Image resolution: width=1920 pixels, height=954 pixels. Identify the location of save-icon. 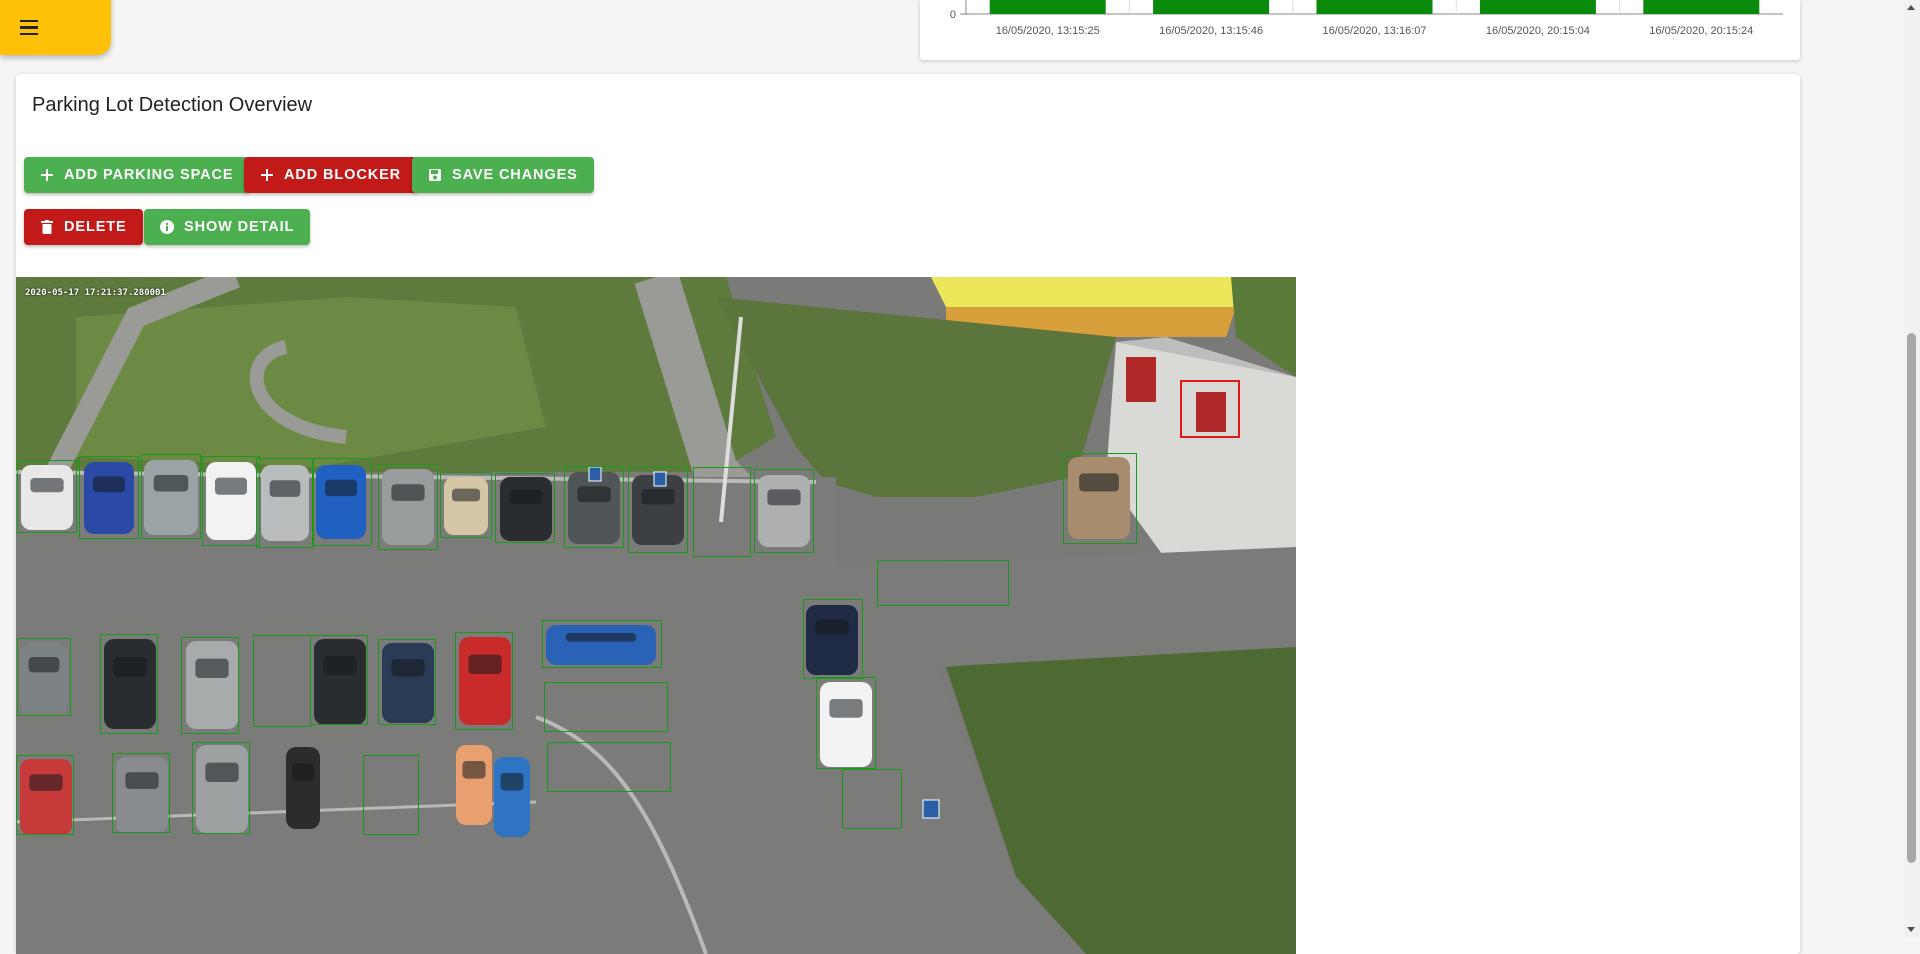
(435, 175).